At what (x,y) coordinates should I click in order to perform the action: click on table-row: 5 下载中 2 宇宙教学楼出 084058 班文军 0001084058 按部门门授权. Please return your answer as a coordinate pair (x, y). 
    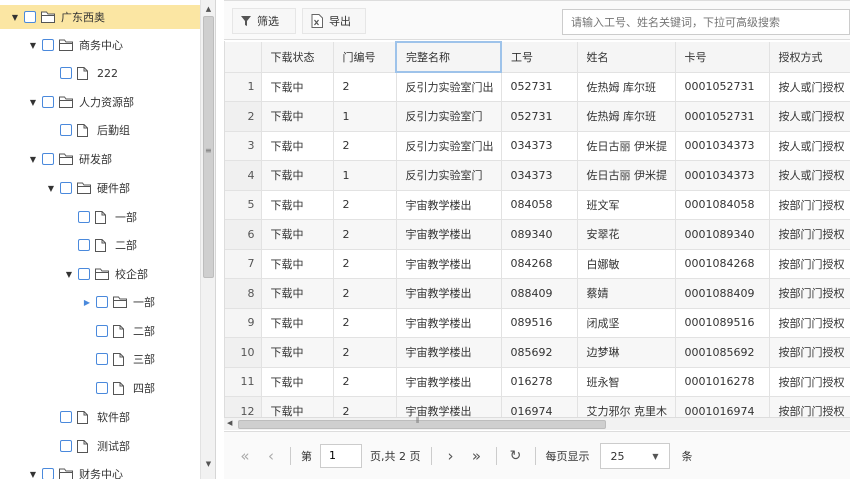
    Looking at the image, I should click on (537, 205).